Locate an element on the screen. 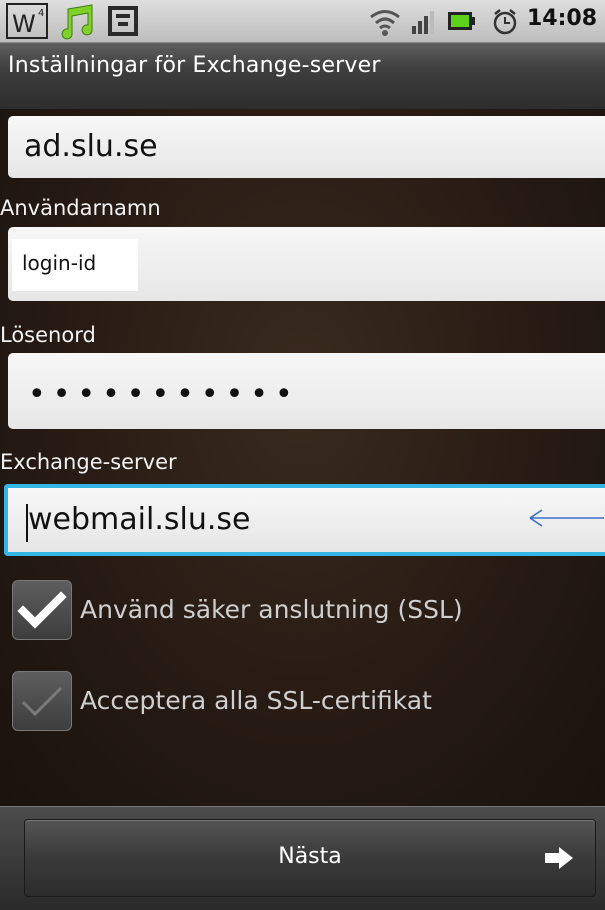  domain-value: ad.slu.se is located at coordinates (91, 146).